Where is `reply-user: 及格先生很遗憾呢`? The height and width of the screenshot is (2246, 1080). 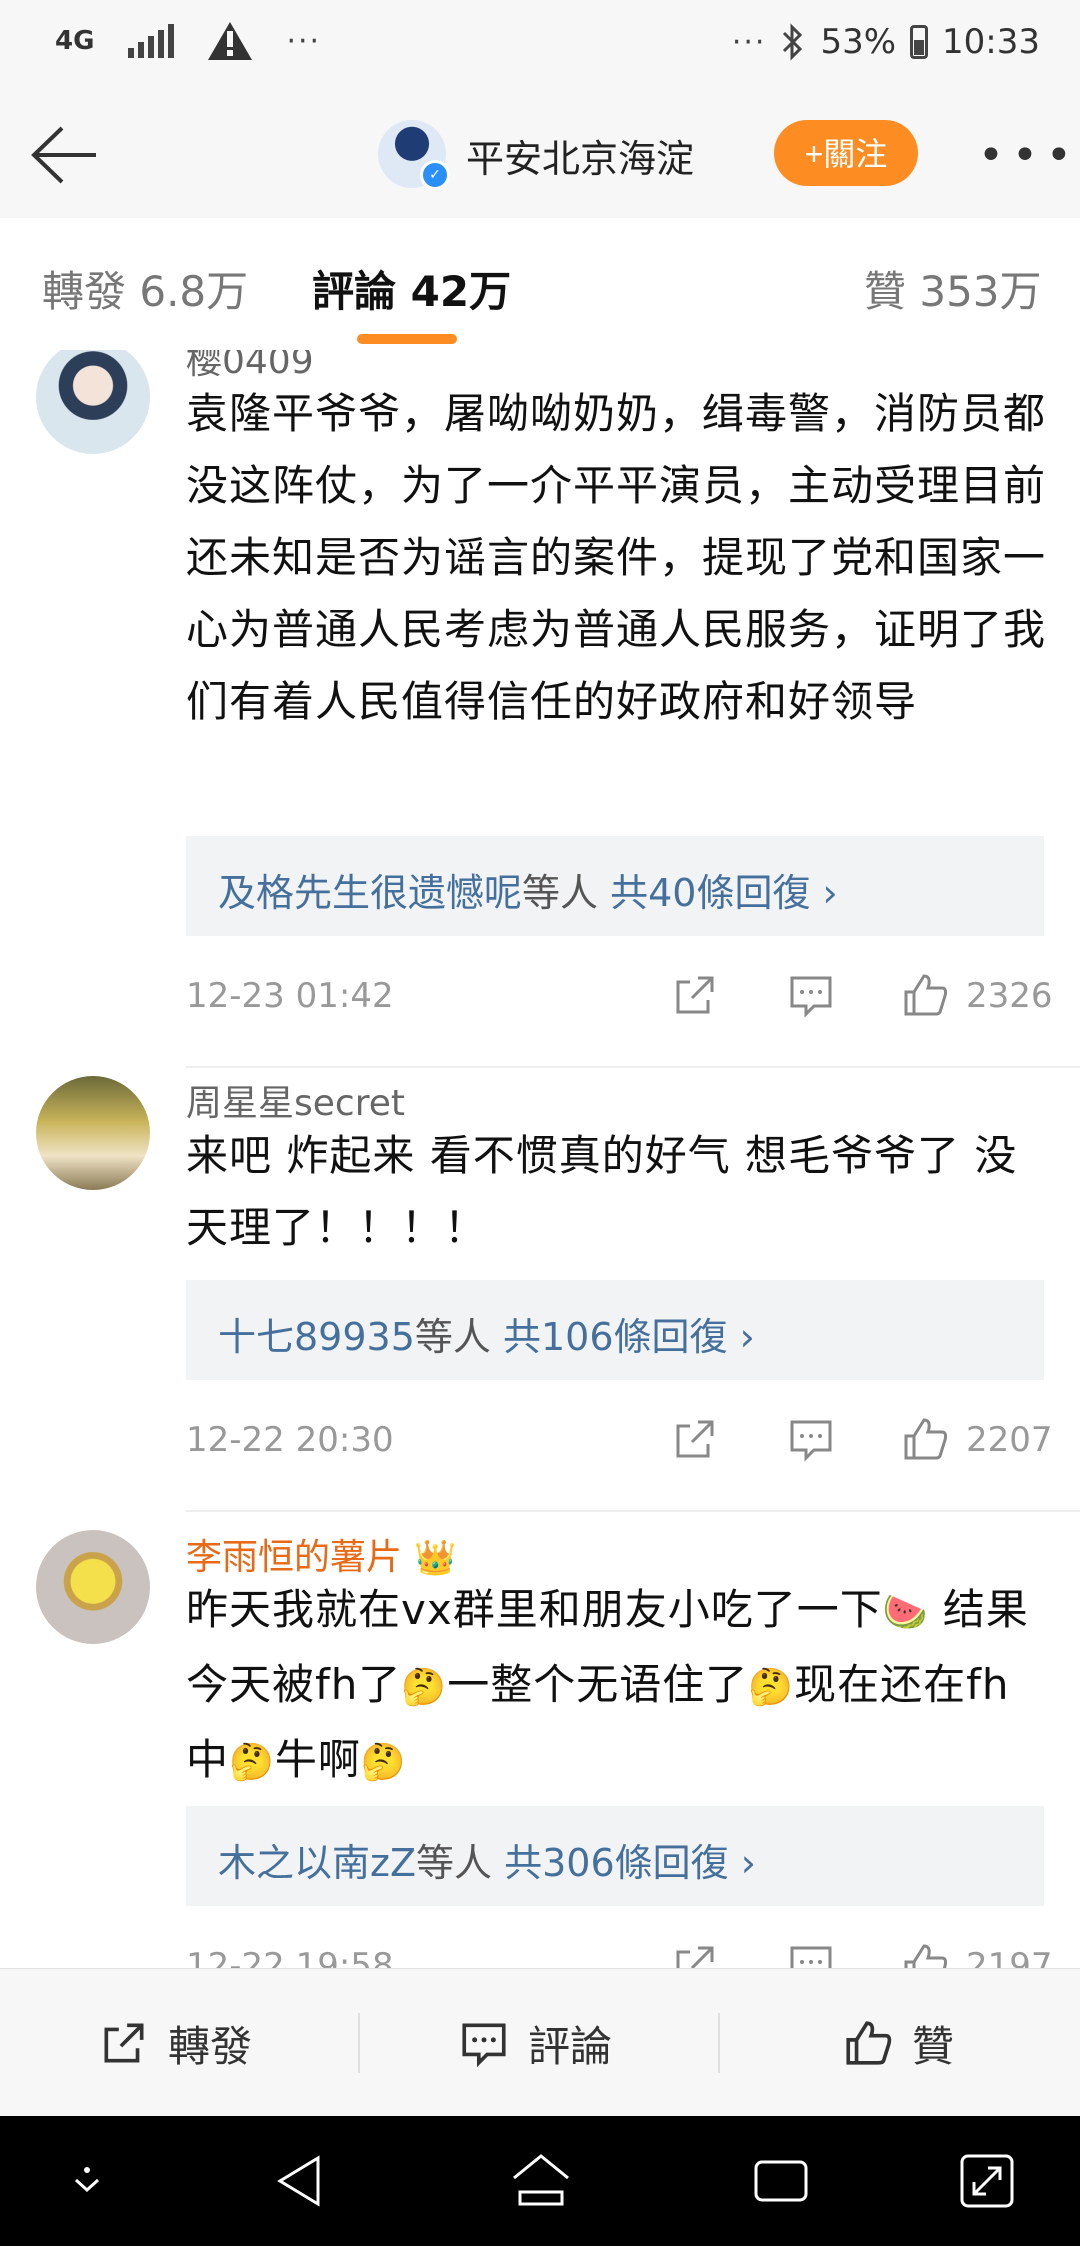
reply-user: 及格先生很遗憾呢 is located at coordinates (370, 893).